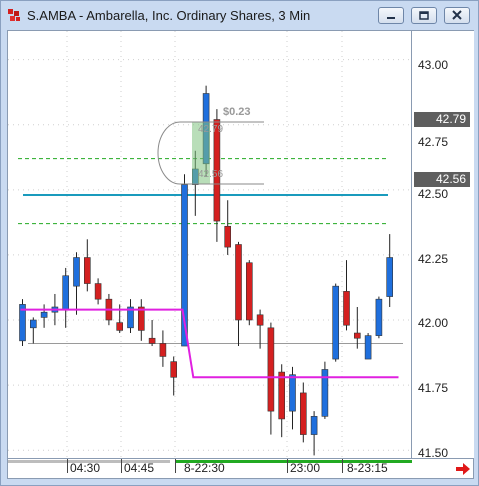  I want to click on minimize-button, so click(391, 15).